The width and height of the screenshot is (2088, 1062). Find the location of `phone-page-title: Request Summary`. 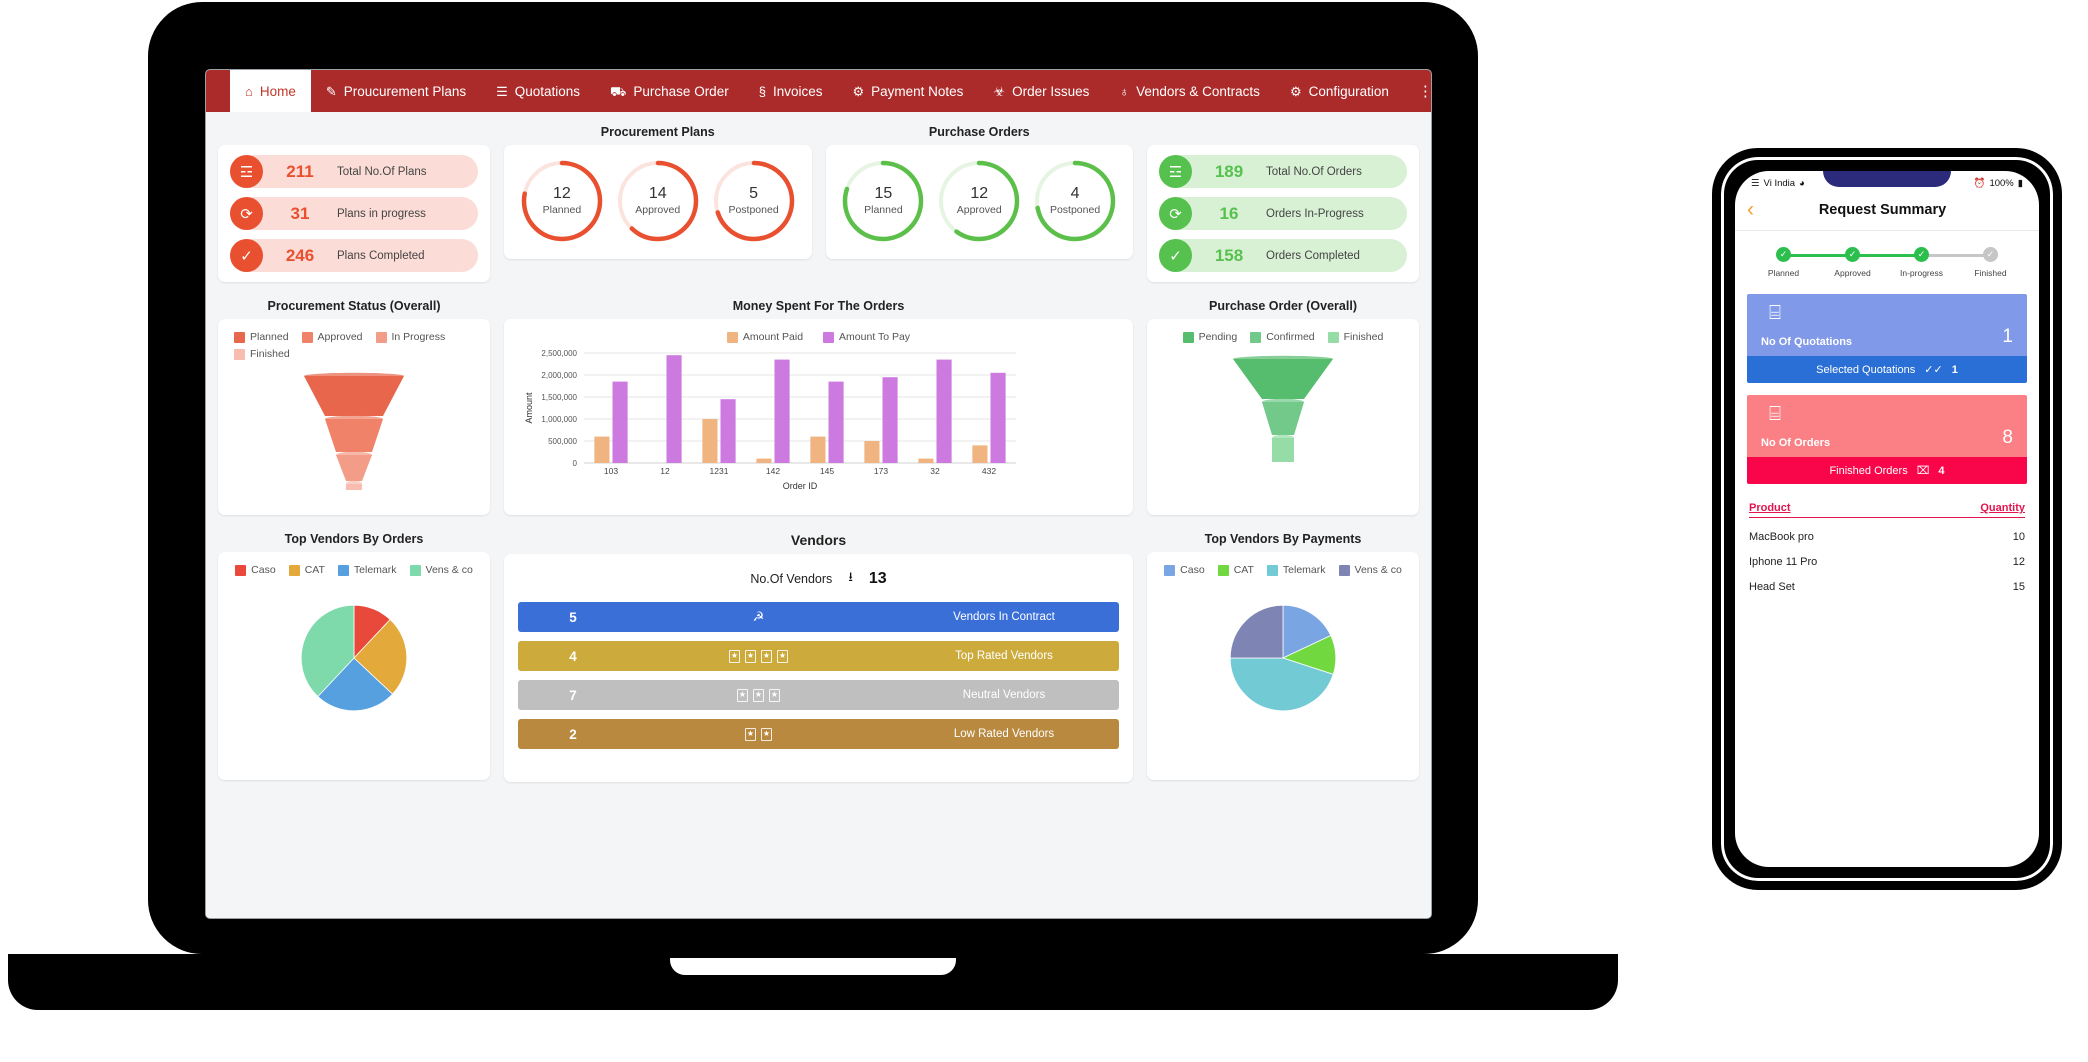

phone-page-title: Request Summary is located at coordinates (1882, 209).